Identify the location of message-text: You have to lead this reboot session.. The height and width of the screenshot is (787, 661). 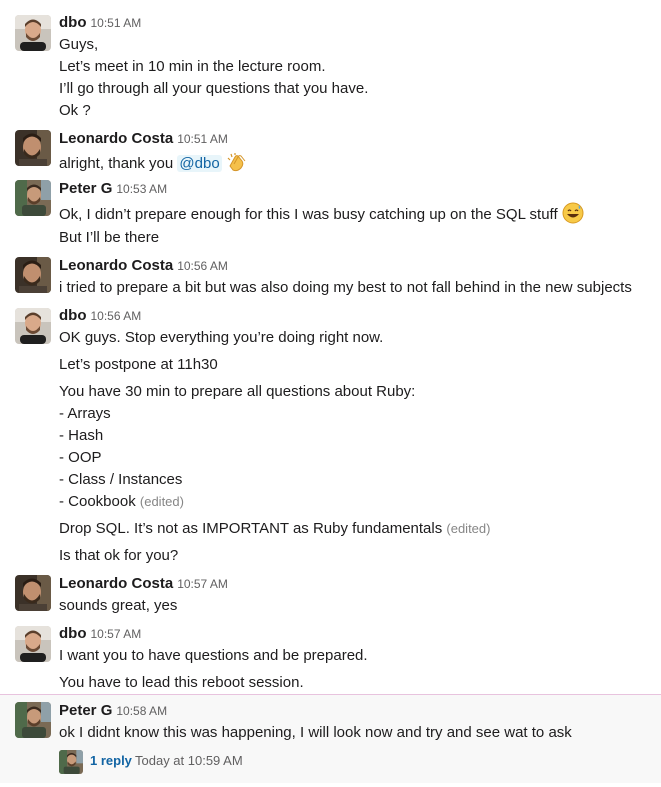
(181, 682).